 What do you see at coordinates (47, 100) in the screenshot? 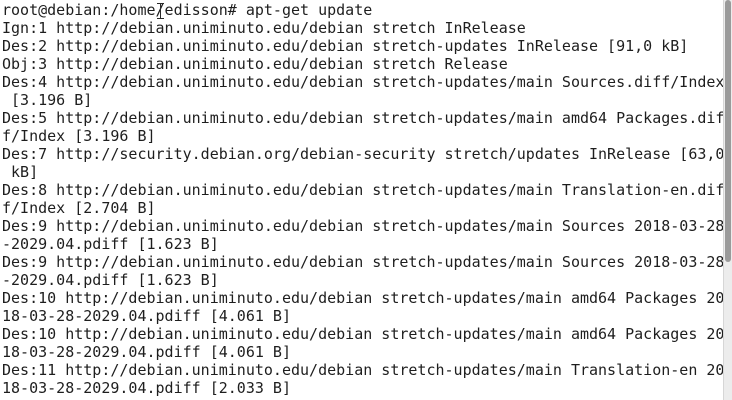
I see `terminal-line: [3.196 B]` at bounding box center [47, 100].